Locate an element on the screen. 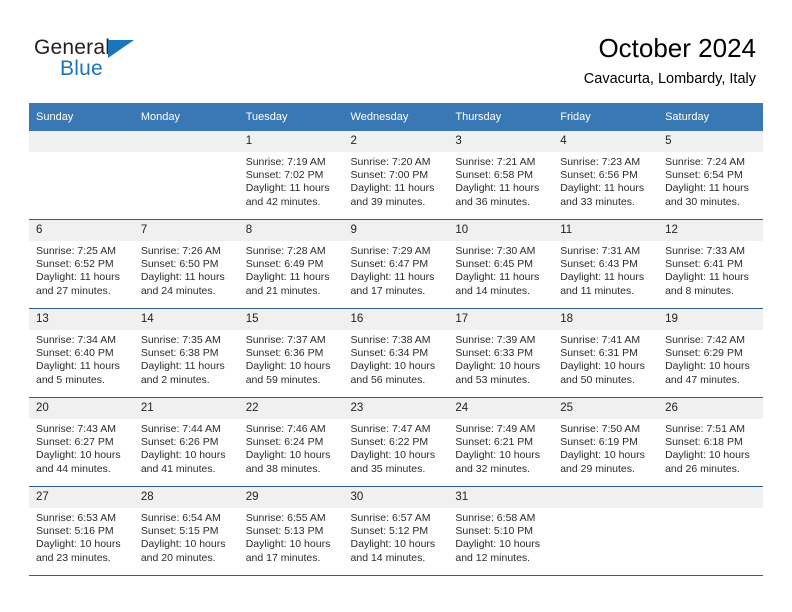 This screenshot has height=612, width=792. sunrise-text: Sunrise: 7:38 AM is located at coordinates (390, 340).